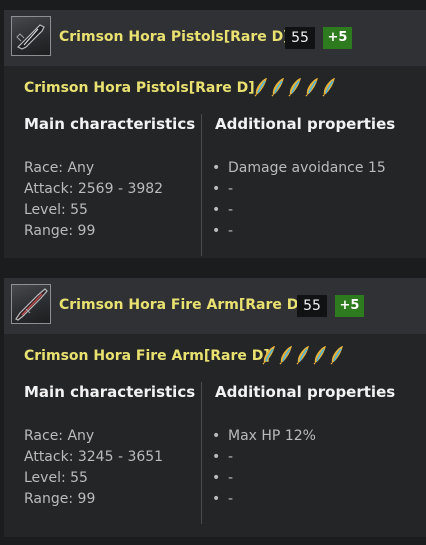 Image resolution: width=426 pixels, height=545 pixels. I want to click on stat-attack: Attack: 3245 - 3651, so click(94, 457).